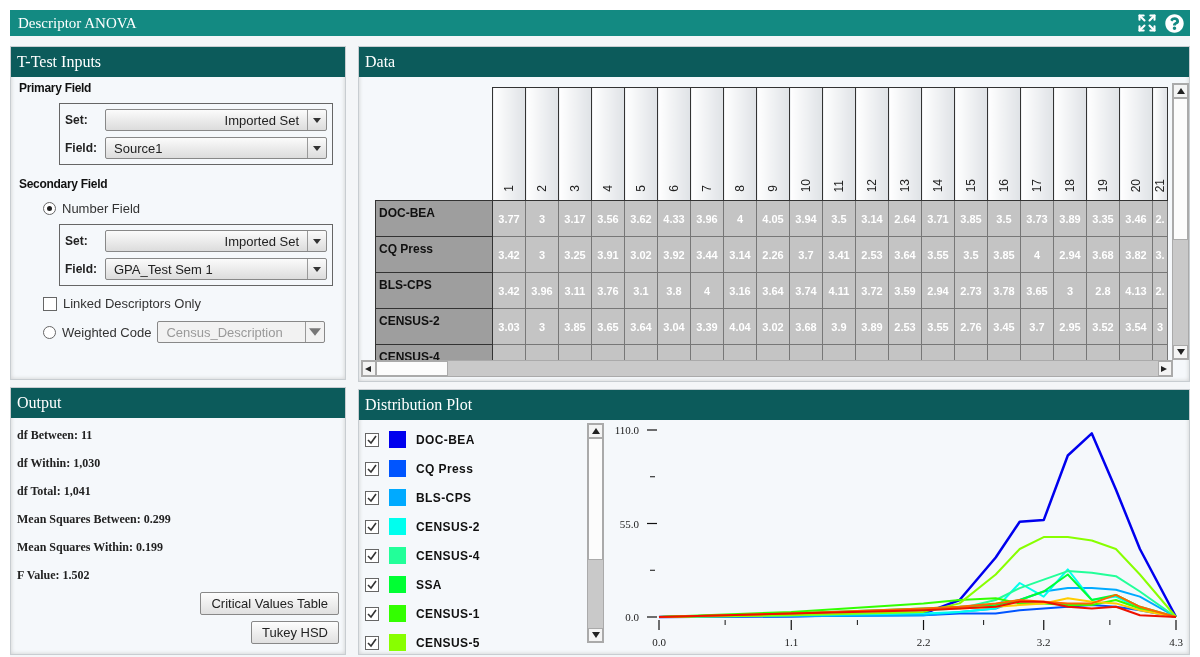 The image size is (1200, 657). Describe the element at coordinates (806, 144) in the screenshot. I see `column-header: 10` at that location.